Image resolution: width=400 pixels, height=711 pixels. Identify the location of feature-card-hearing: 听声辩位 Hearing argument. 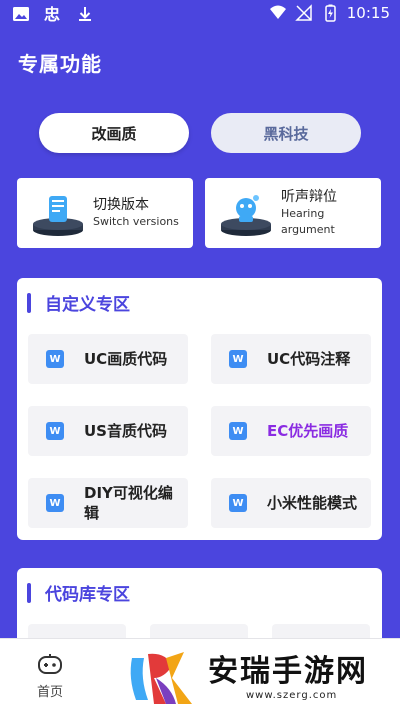
(293, 213).